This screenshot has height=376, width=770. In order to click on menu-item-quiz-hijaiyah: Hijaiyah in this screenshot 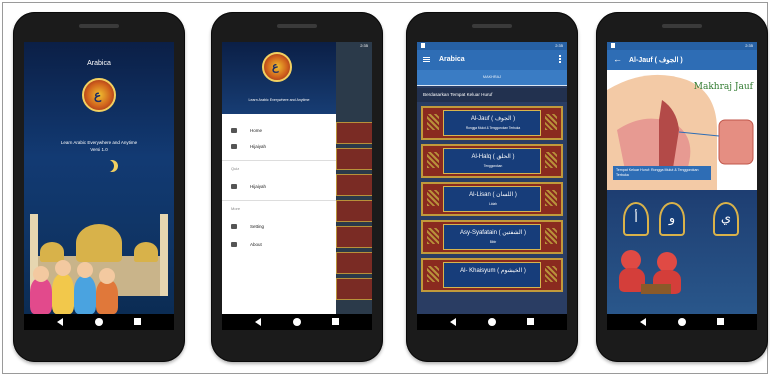, I will do `click(279, 187)`.